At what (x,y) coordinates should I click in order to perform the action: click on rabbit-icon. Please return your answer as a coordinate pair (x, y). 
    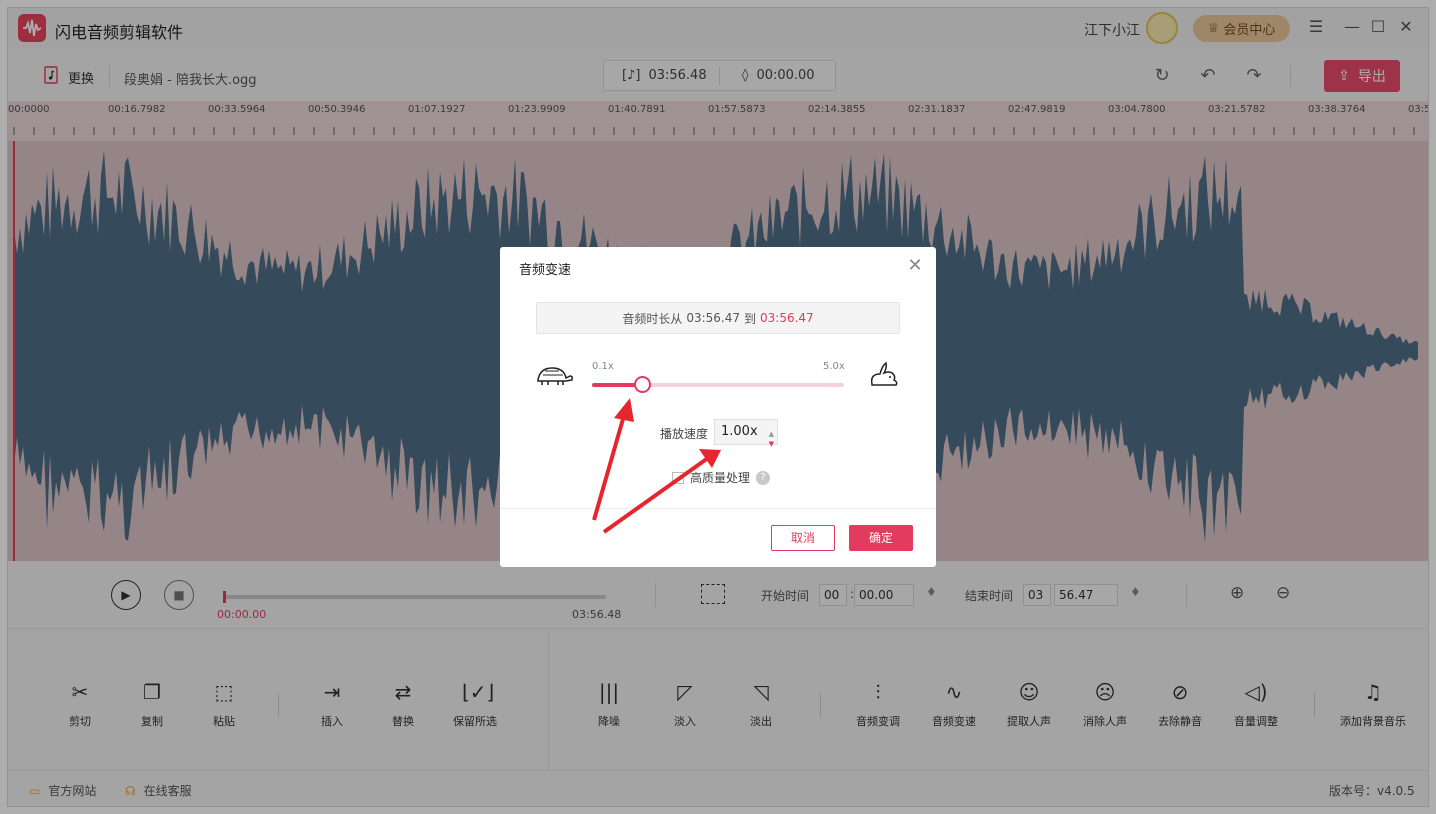
    Looking at the image, I should click on (882, 375).